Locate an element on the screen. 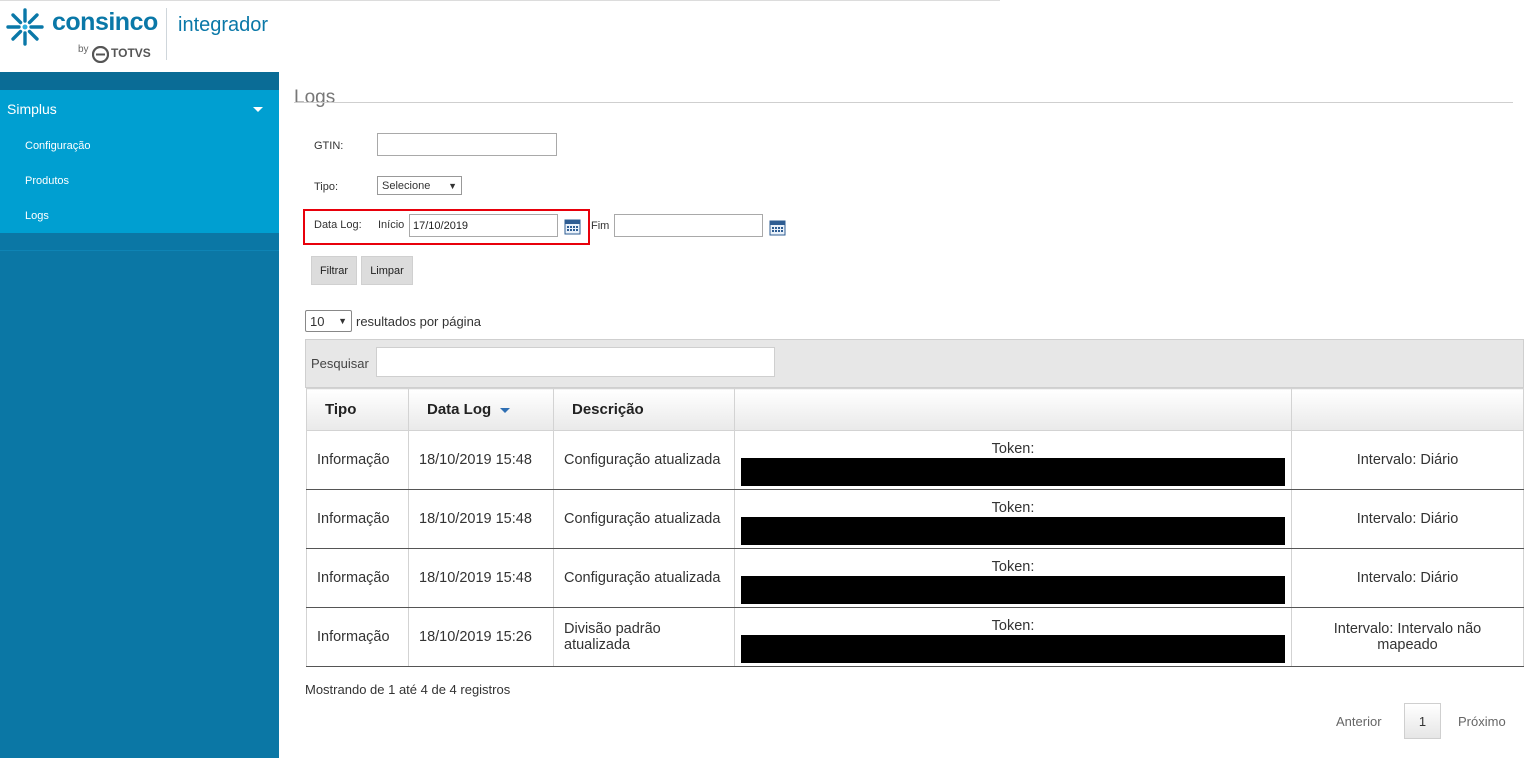 Image resolution: width=1536 pixels, height=758 pixels. sidebar-group-header: Simplus is located at coordinates (139, 109).